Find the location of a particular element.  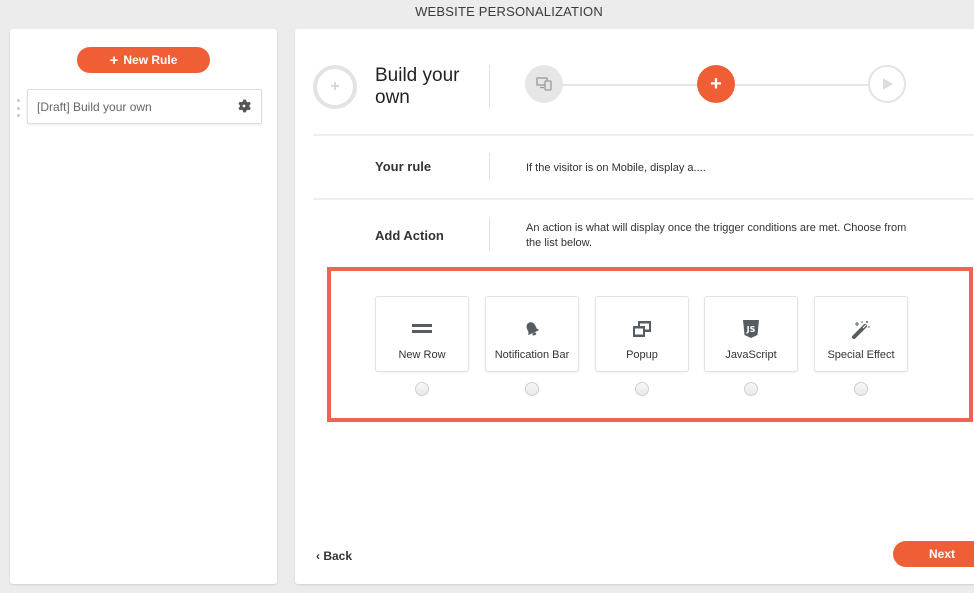

option-label: New Row is located at coordinates (422, 355).